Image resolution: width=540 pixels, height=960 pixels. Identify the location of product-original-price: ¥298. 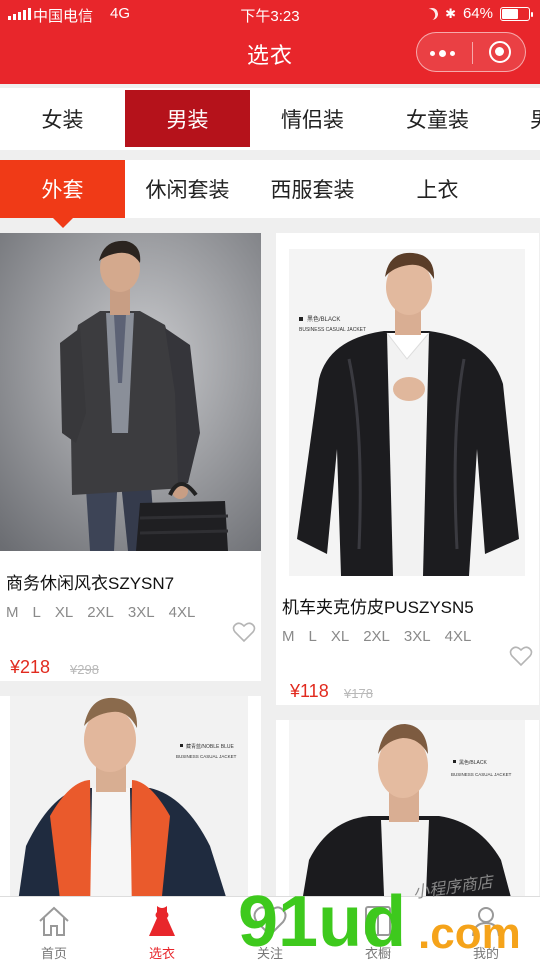
(84, 669).